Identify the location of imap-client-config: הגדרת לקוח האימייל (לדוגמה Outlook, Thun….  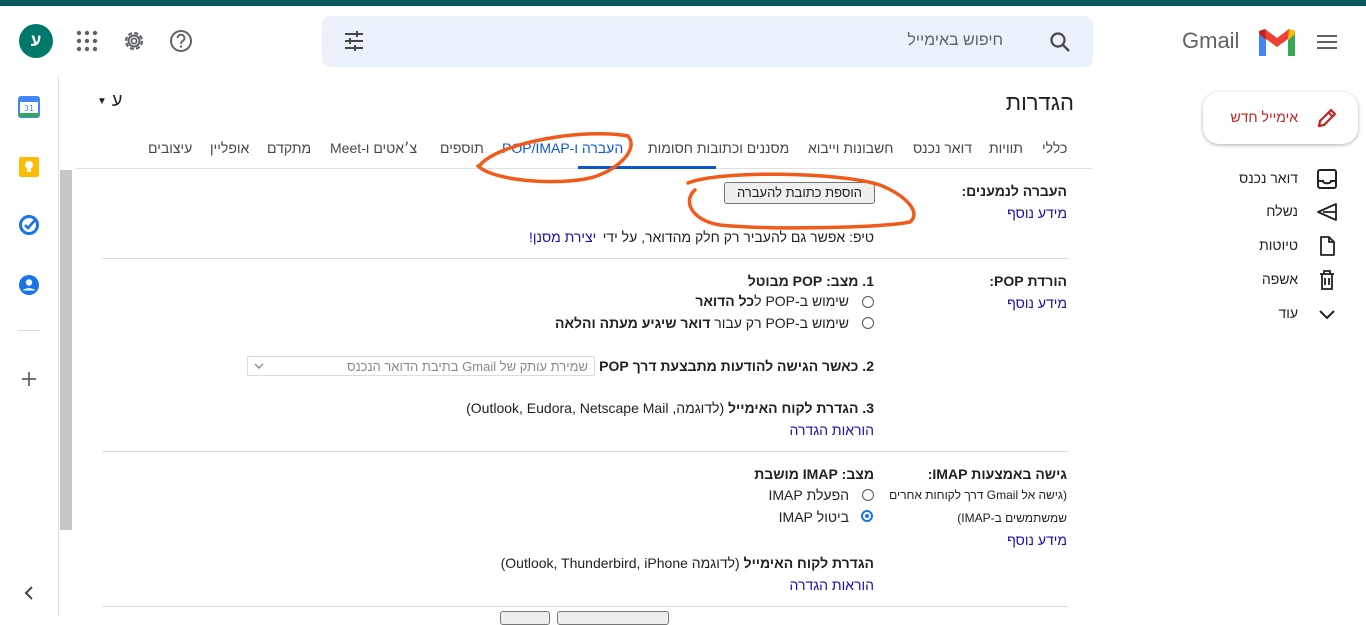
(687, 563).